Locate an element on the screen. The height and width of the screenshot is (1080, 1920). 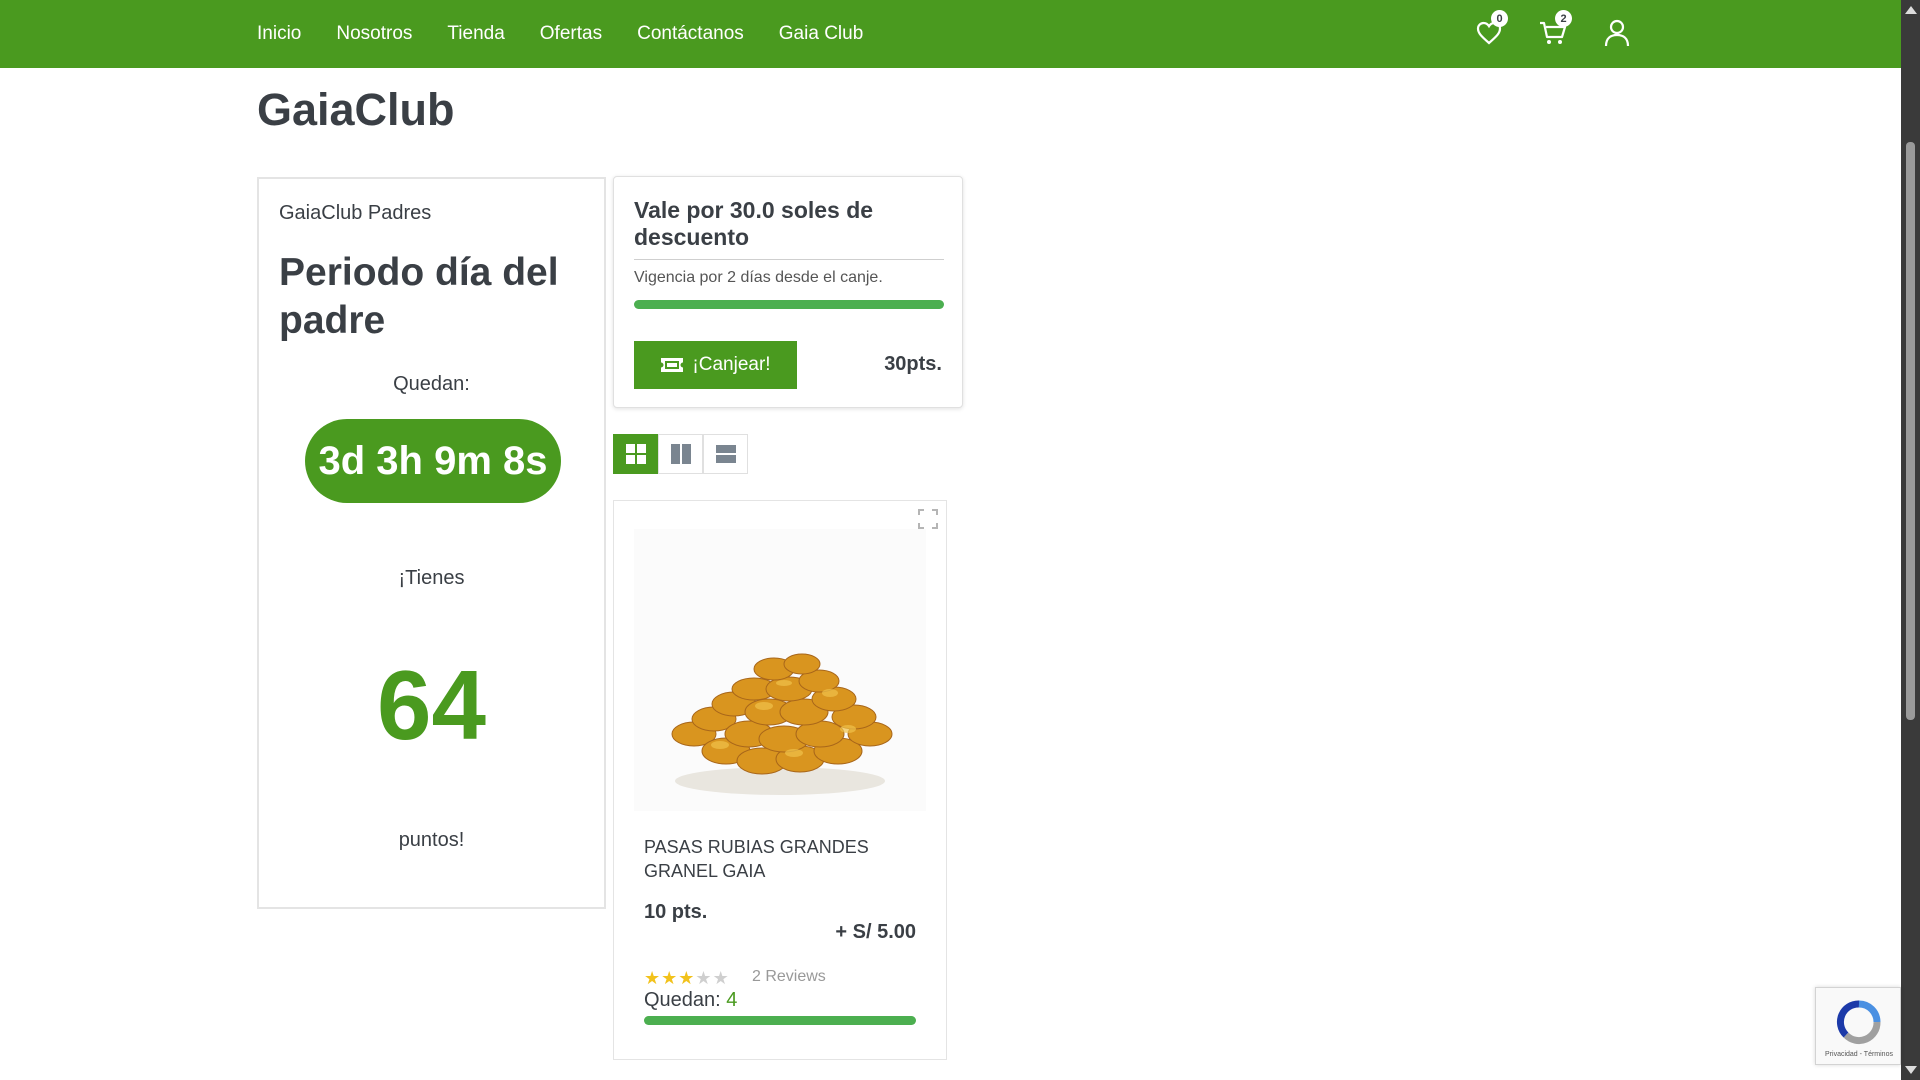
nav-contactanos: Contáctanos is located at coordinates (690, 34).